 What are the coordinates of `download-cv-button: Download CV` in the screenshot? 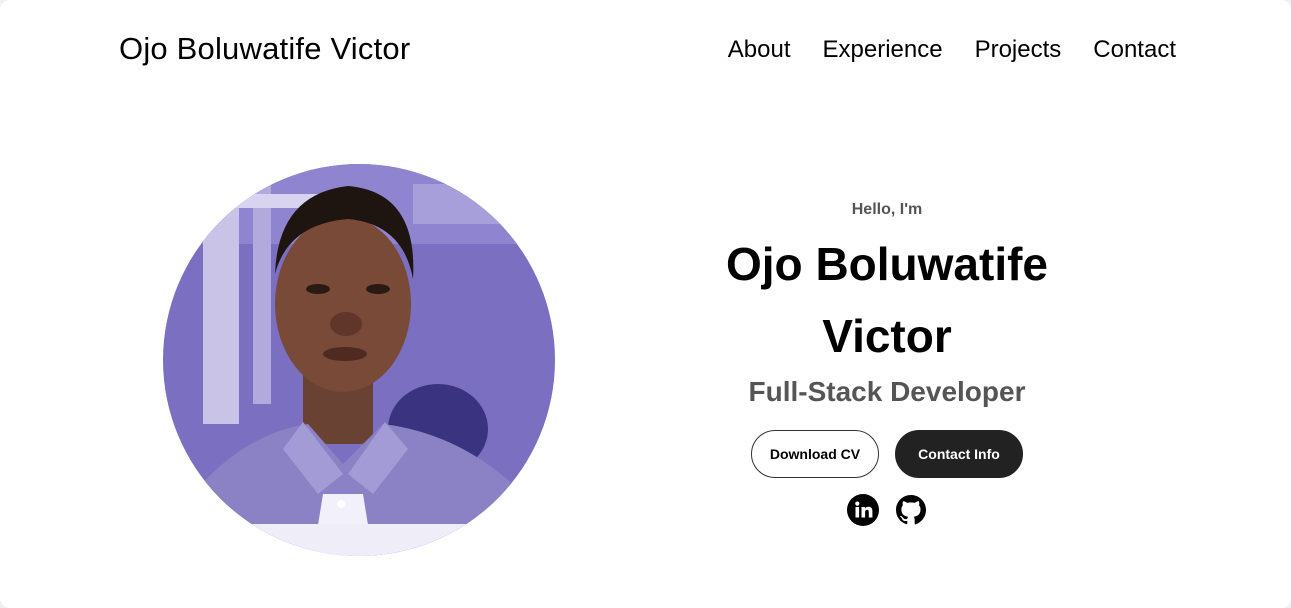 It's located at (815, 454).